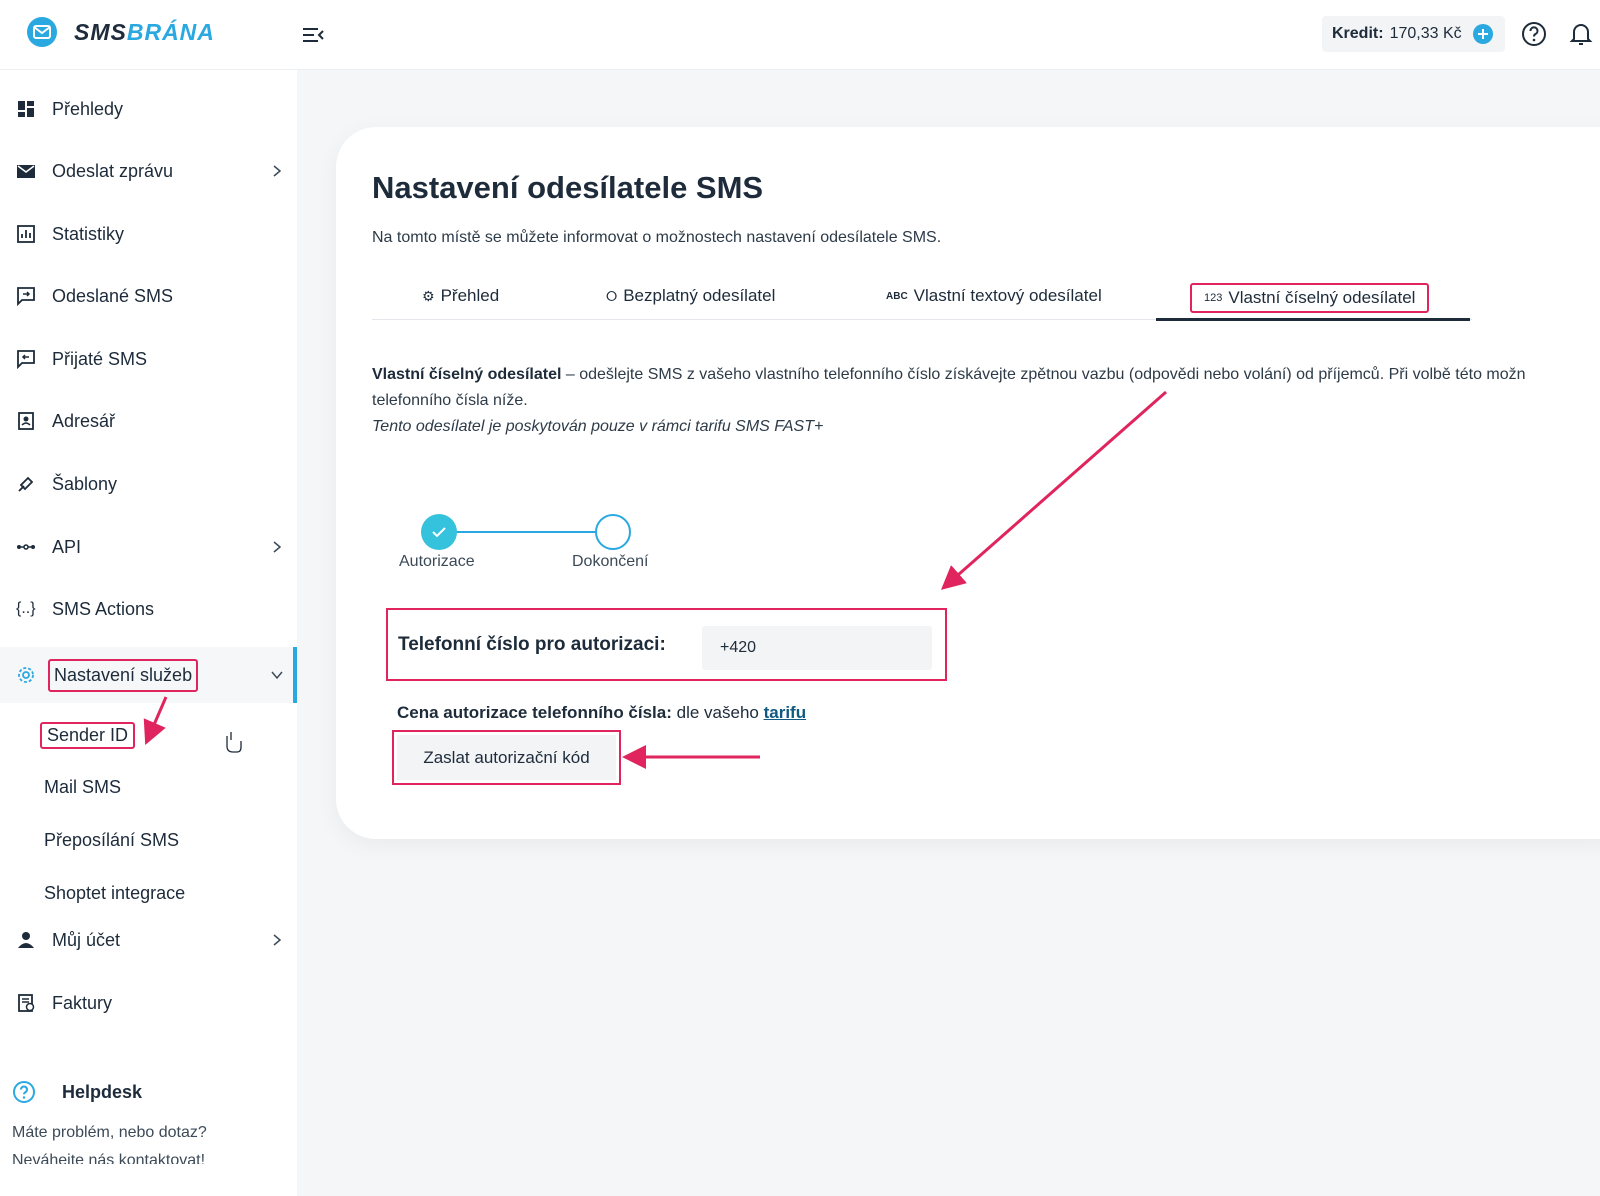 This screenshot has width=1600, height=1196. Describe the element at coordinates (103, 608) in the screenshot. I see `sidebar-item-label: SMS Actions` at that location.